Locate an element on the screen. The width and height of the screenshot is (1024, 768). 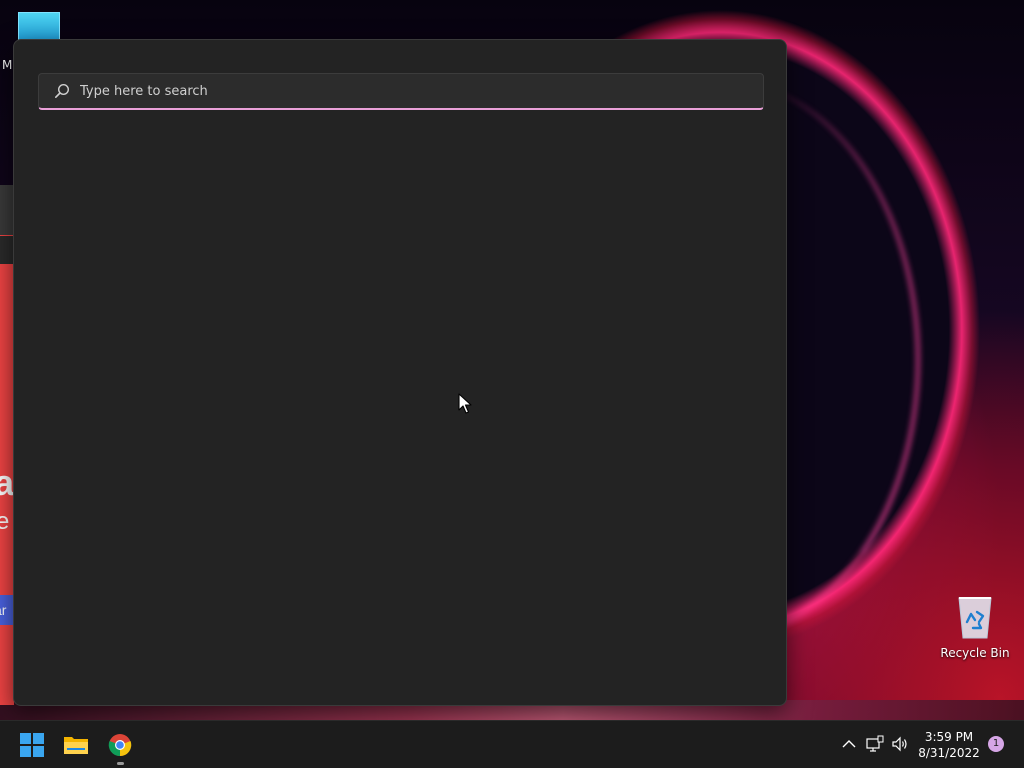
desktop-app-icon is located at coordinates (39, 27).